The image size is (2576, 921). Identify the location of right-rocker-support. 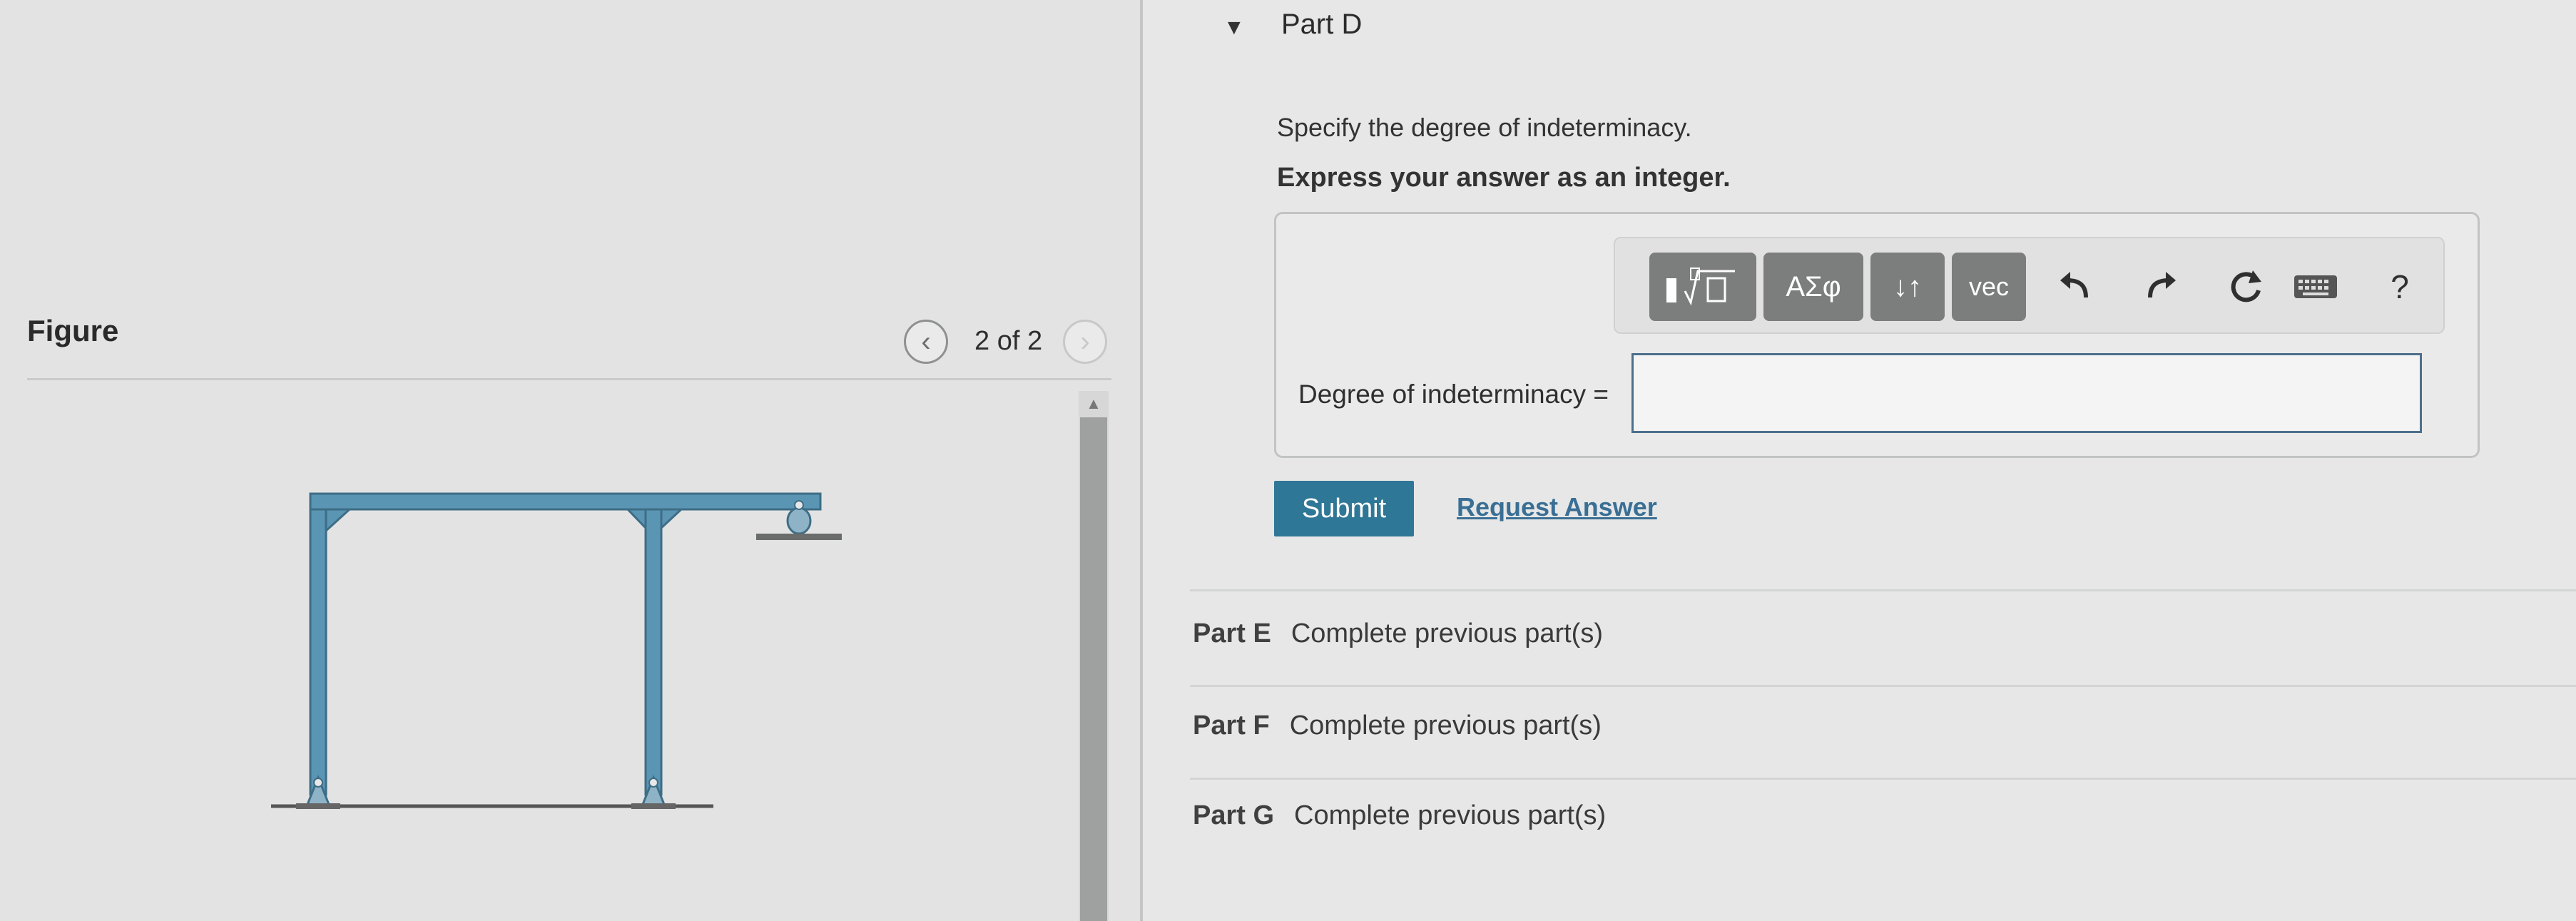
(799, 521).